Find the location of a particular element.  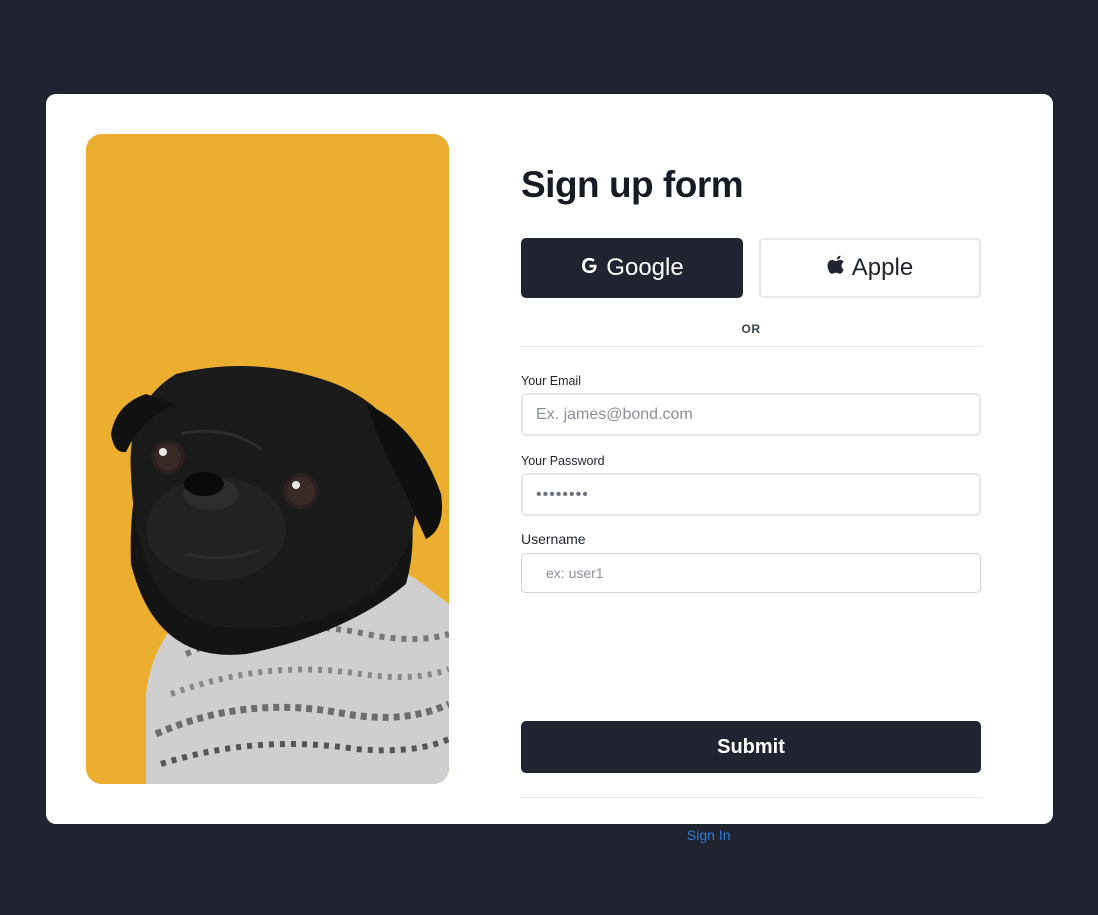

email-field is located at coordinates (751, 414).